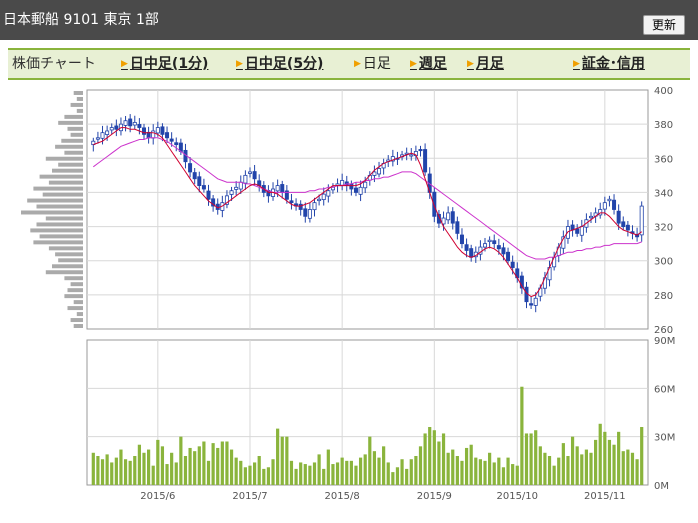 The width and height of the screenshot is (698, 523). I want to click on nav-intraday-1min: ▶ 日中足(1分), so click(164, 64).